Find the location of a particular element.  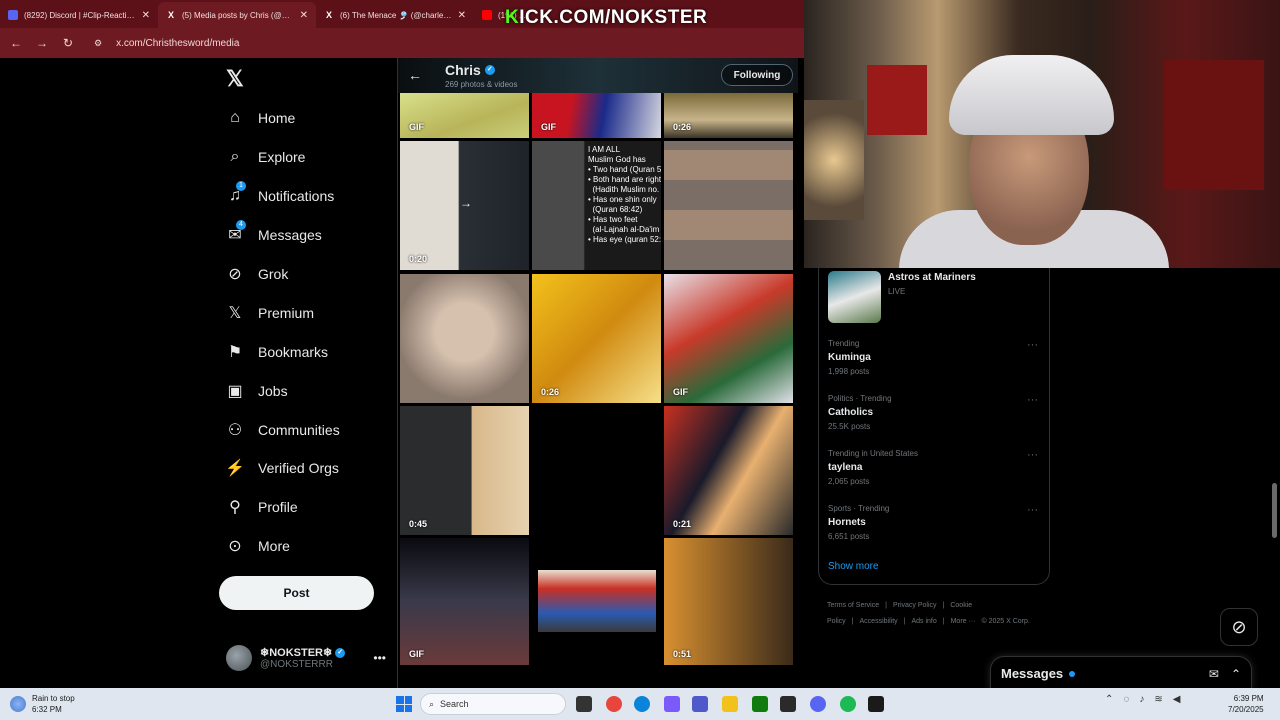

clock-date: 7/20/2025 is located at coordinates (1246, 709).